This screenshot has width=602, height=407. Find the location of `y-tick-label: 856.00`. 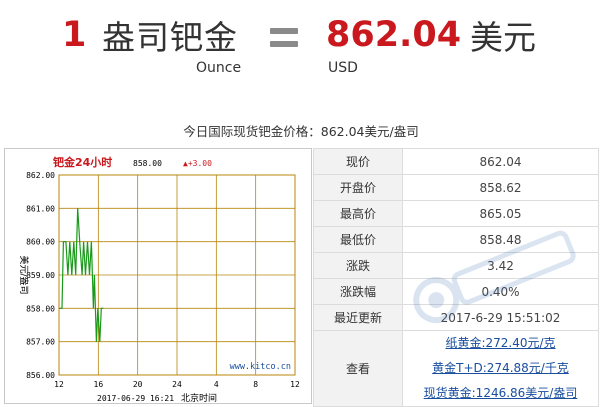

y-tick-label: 856.00 is located at coordinates (40, 375).